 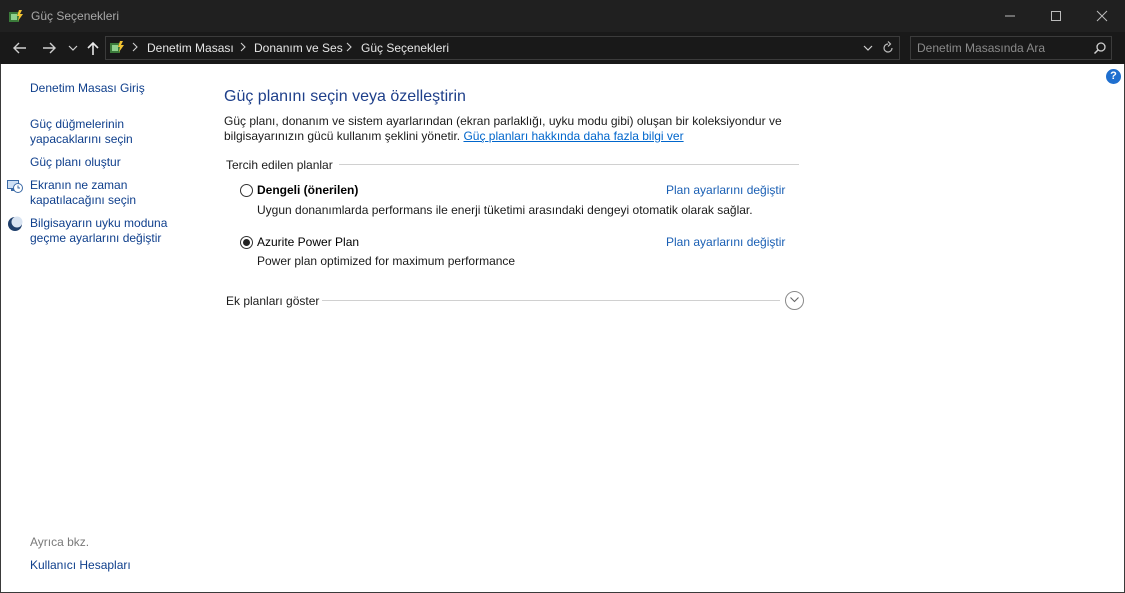 What do you see at coordinates (308, 242) in the screenshot?
I see `plan-azurite-name: Azurite Power Plan` at bounding box center [308, 242].